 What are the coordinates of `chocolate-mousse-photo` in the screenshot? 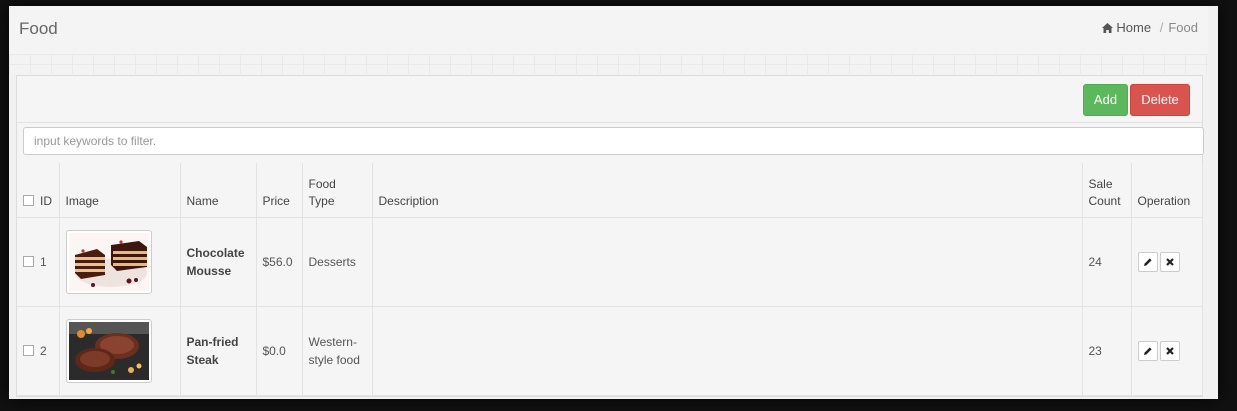 It's located at (108, 262).